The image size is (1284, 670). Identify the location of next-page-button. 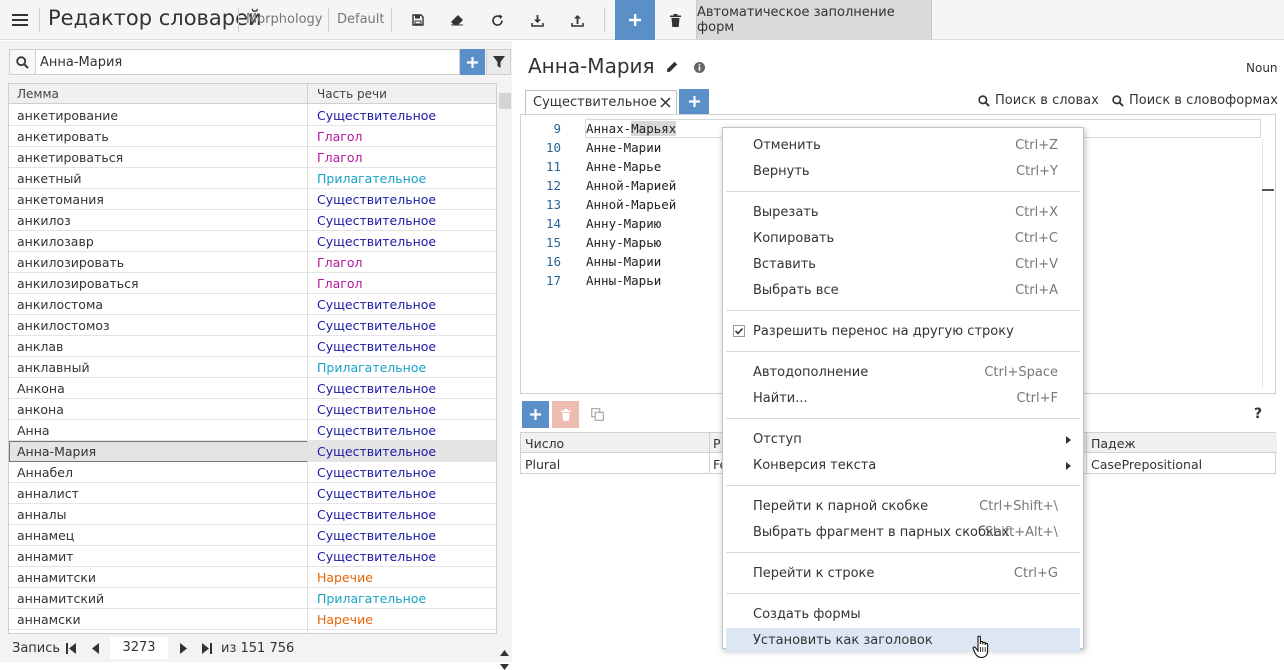
(183, 648).